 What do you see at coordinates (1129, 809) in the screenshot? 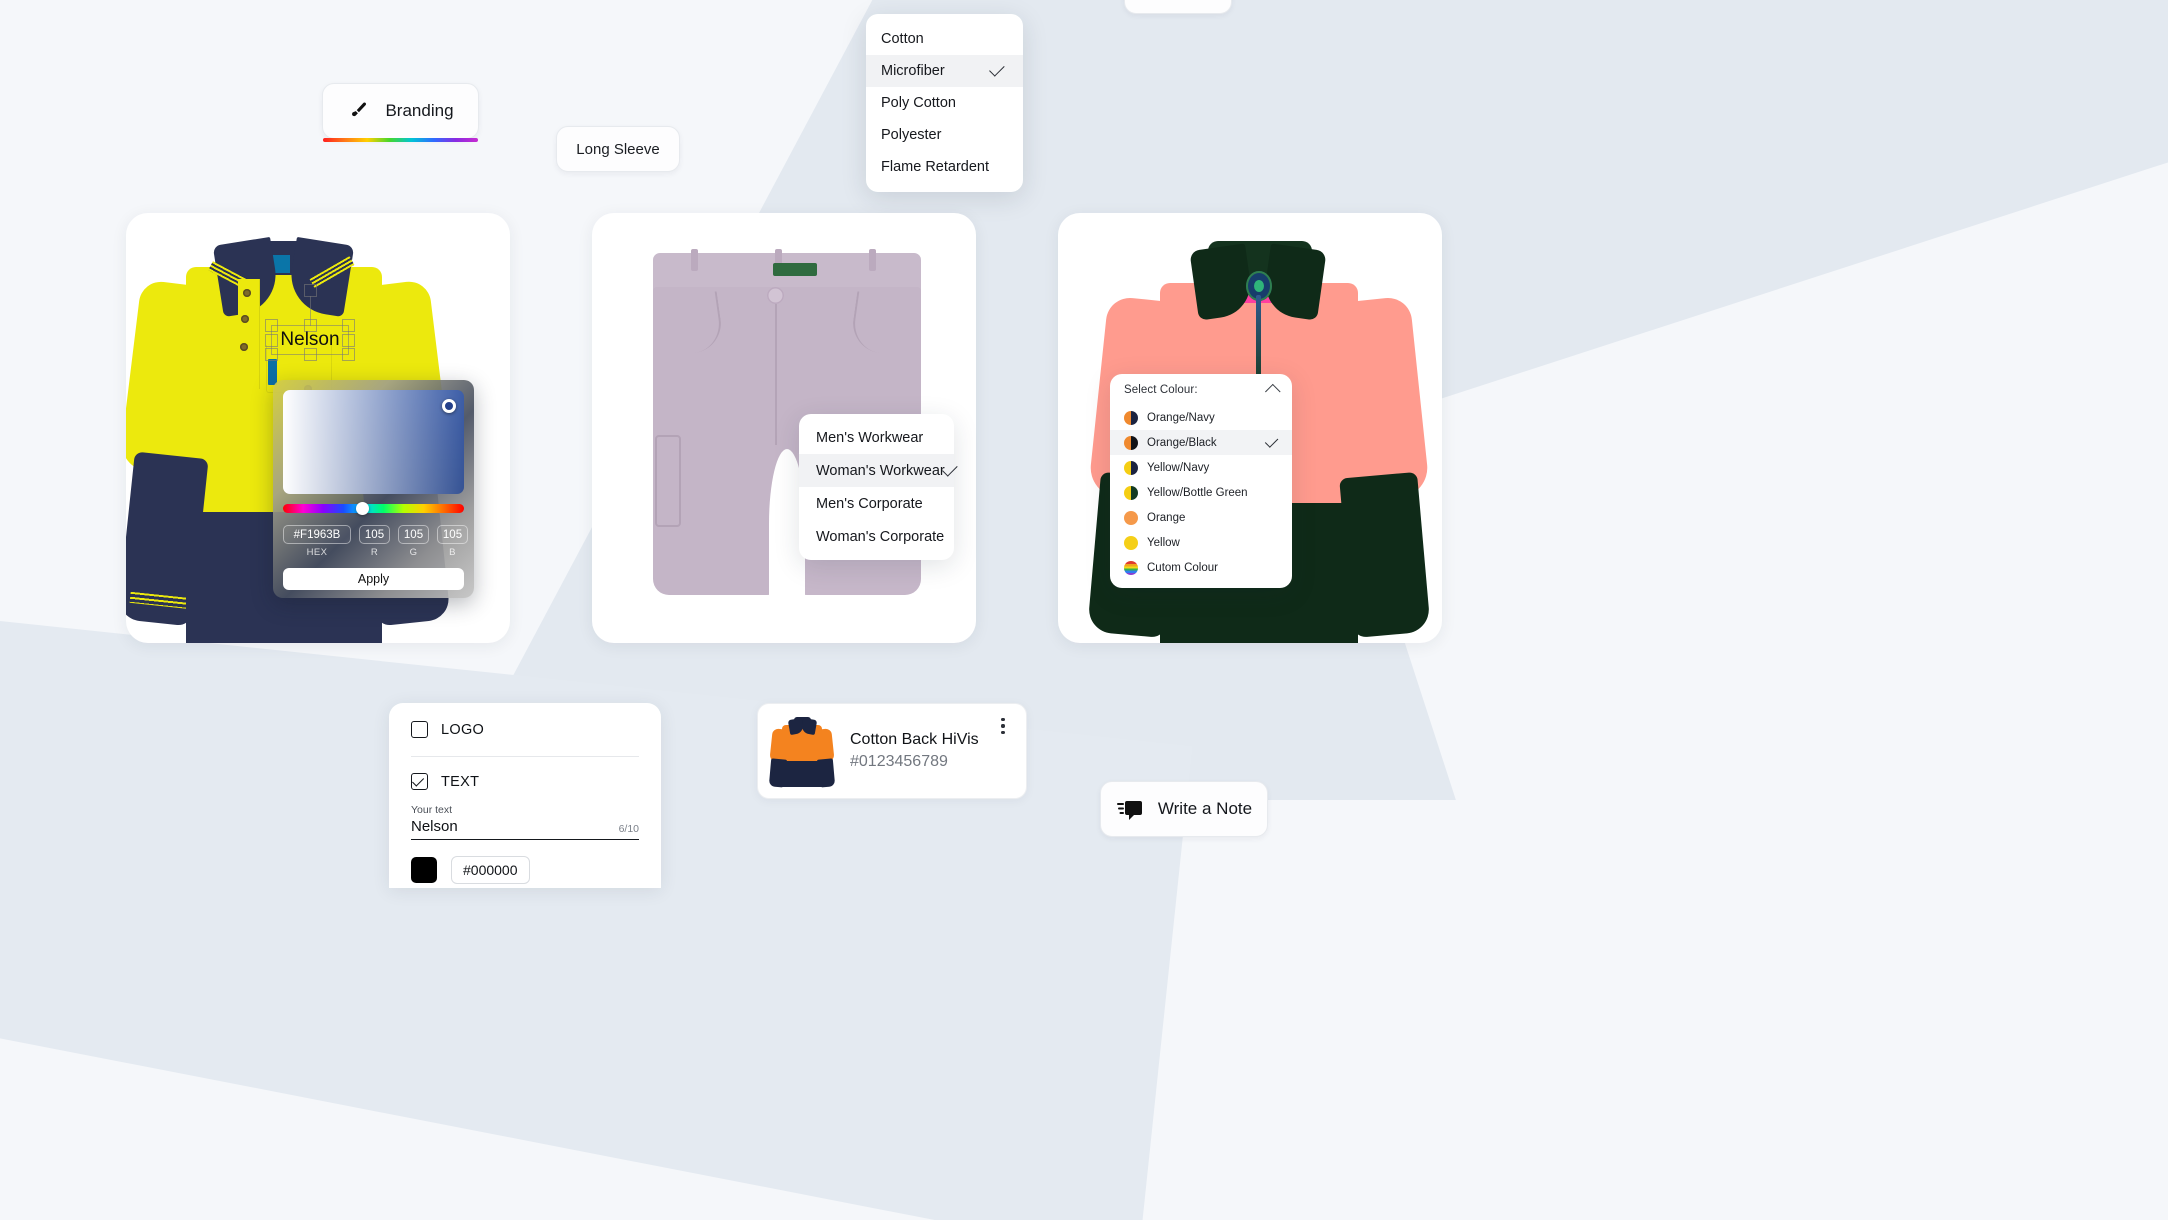
I see `comment-lines-icon` at bounding box center [1129, 809].